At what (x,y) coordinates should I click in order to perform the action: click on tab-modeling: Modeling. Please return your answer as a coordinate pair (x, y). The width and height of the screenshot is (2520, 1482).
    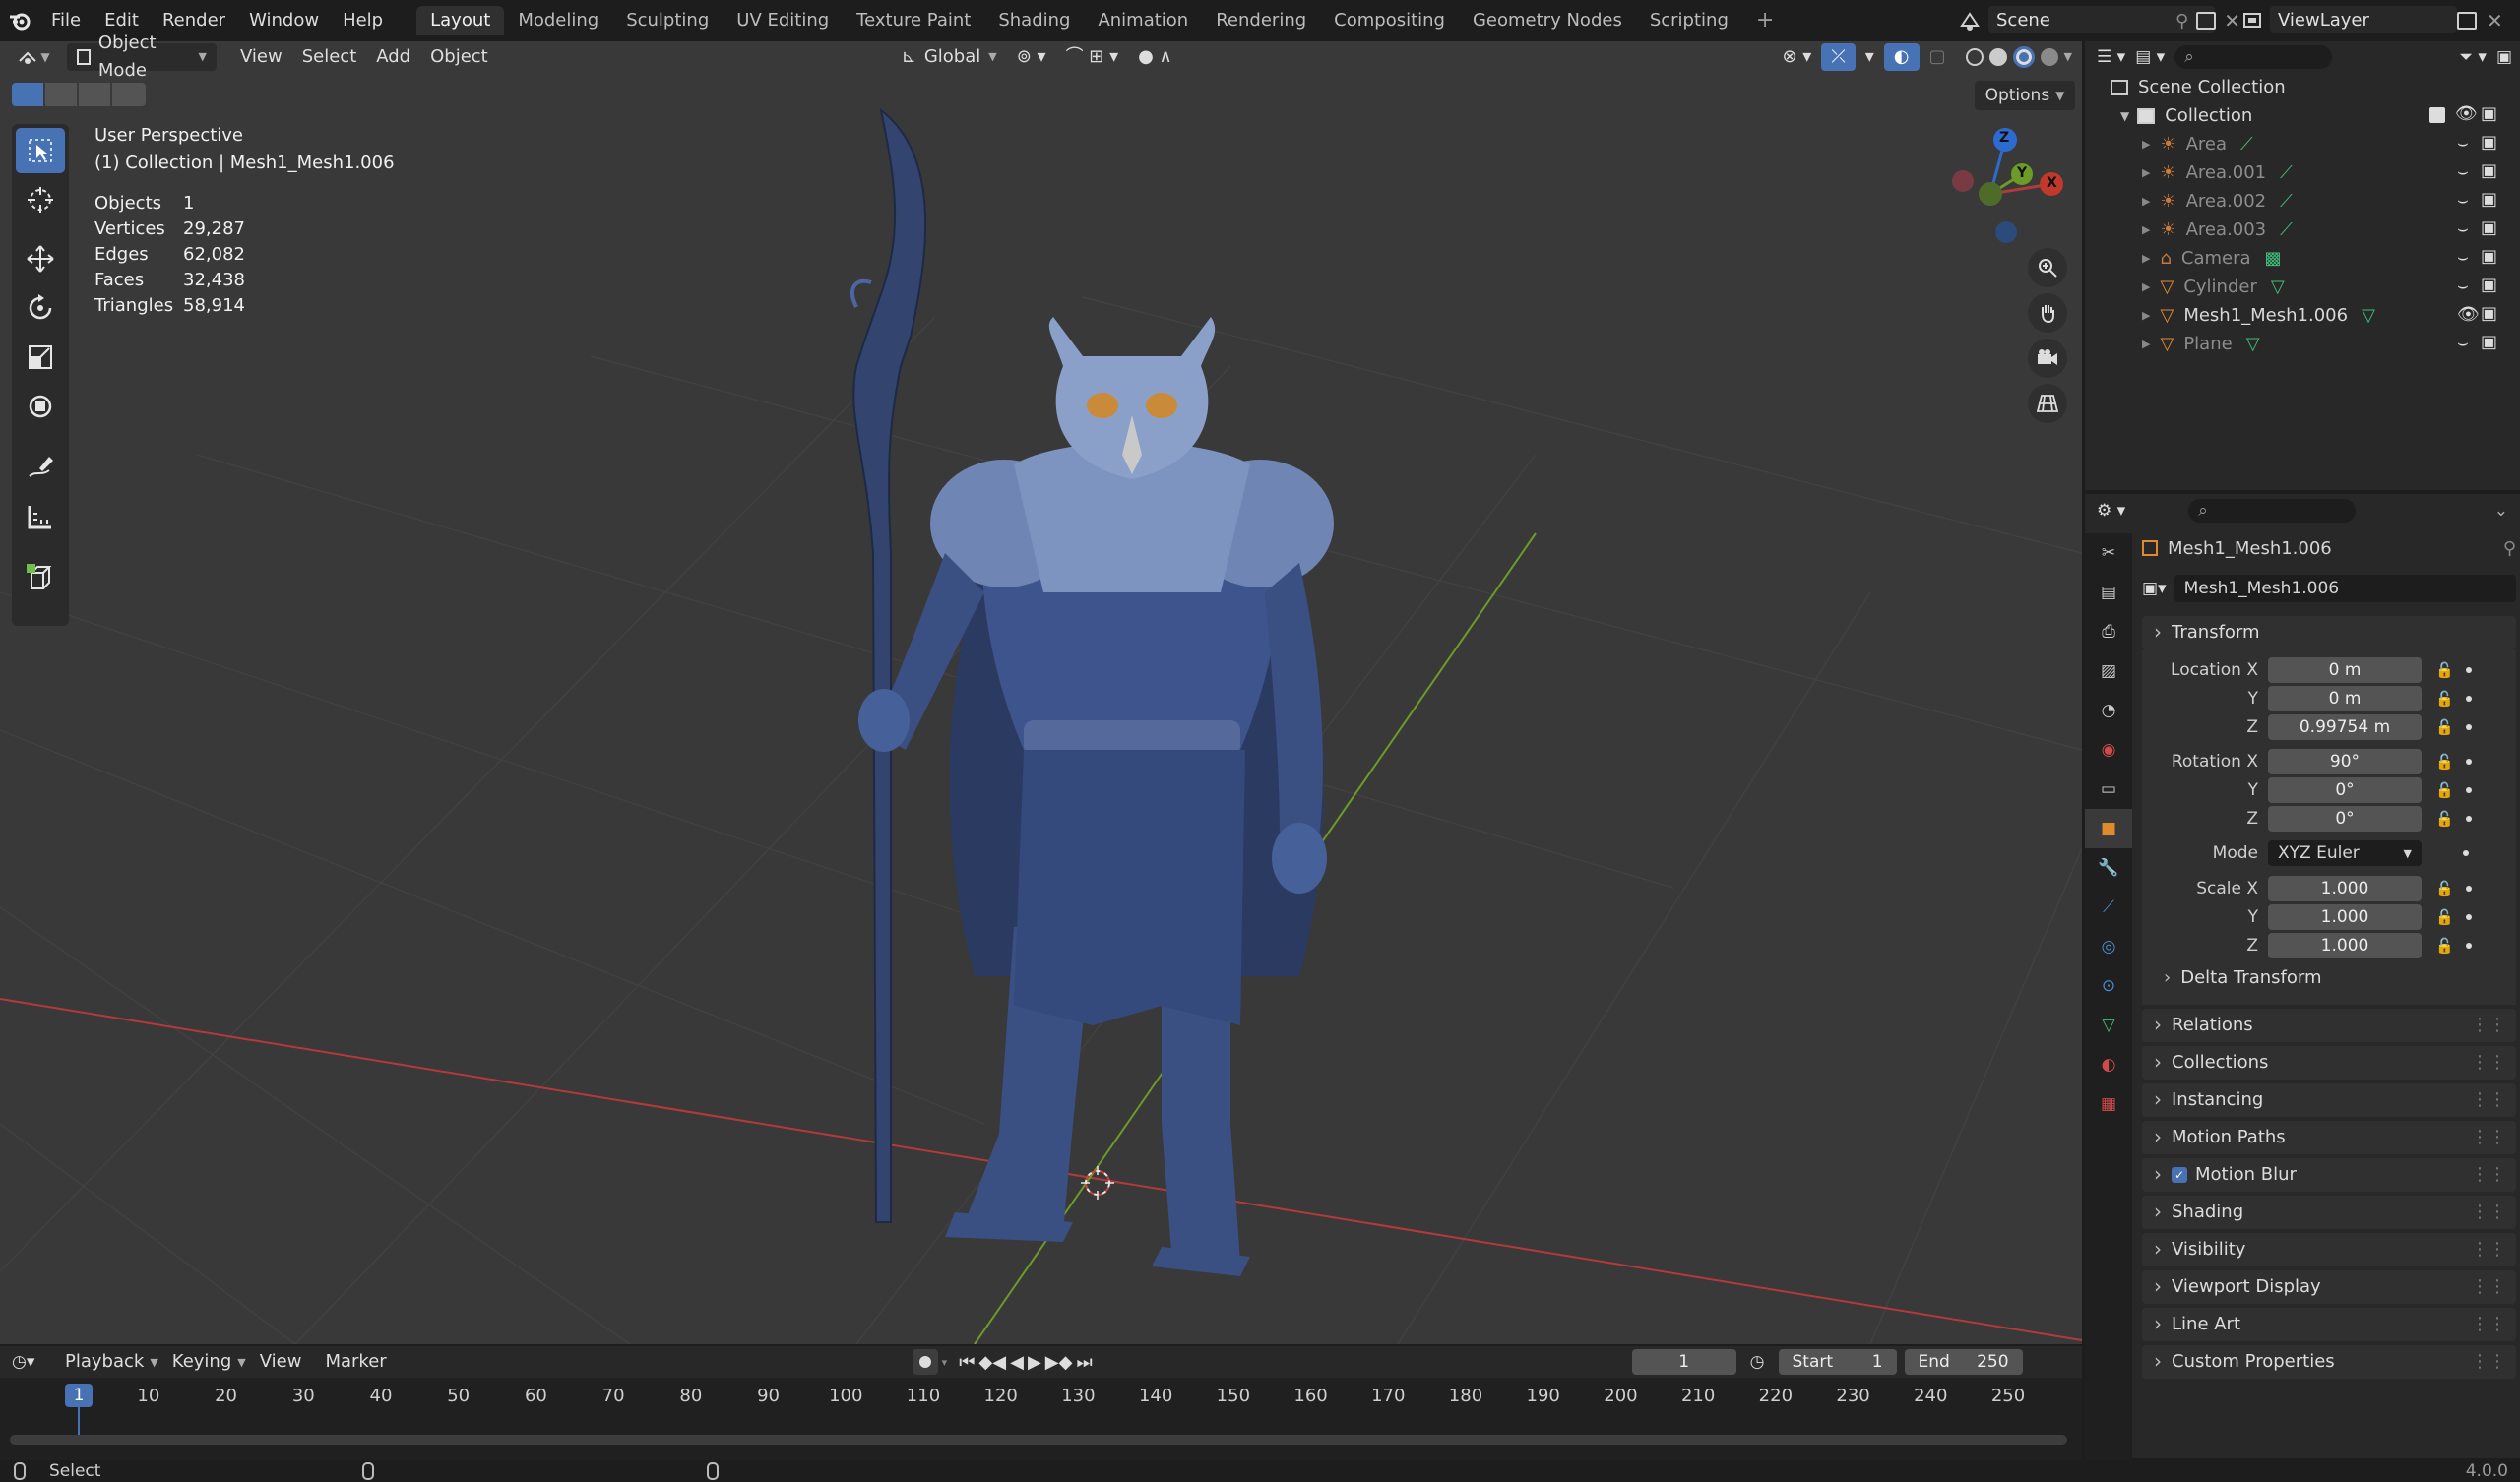
    Looking at the image, I should click on (558, 20).